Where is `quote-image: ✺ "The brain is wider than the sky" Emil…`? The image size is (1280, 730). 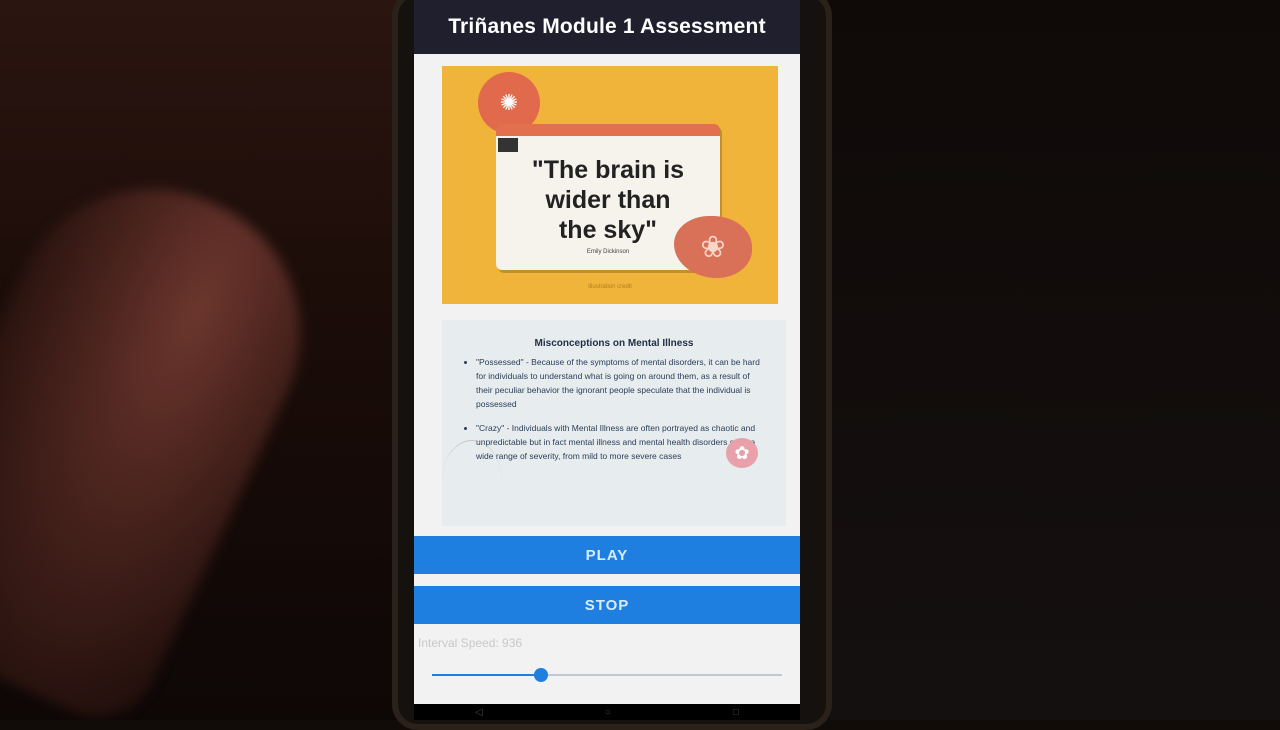
quote-image: ✺ "The brain is wider than the sky" Emil… is located at coordinates (610, 185).